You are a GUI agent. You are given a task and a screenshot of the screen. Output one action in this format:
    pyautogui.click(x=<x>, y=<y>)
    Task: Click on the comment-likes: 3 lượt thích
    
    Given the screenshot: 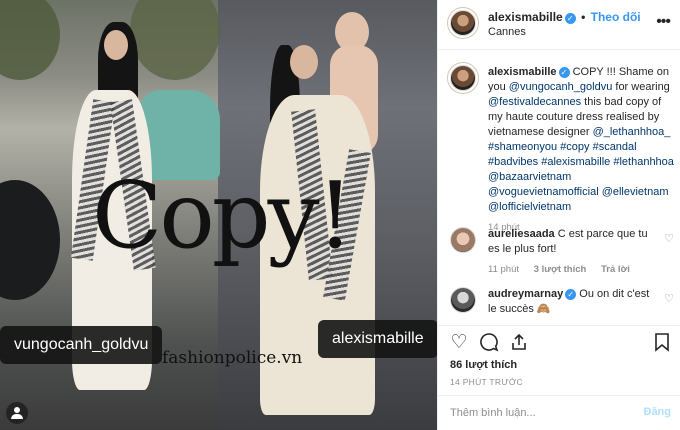 What is the action you would take?
    pyautogui.click(x=560, y=269)
    